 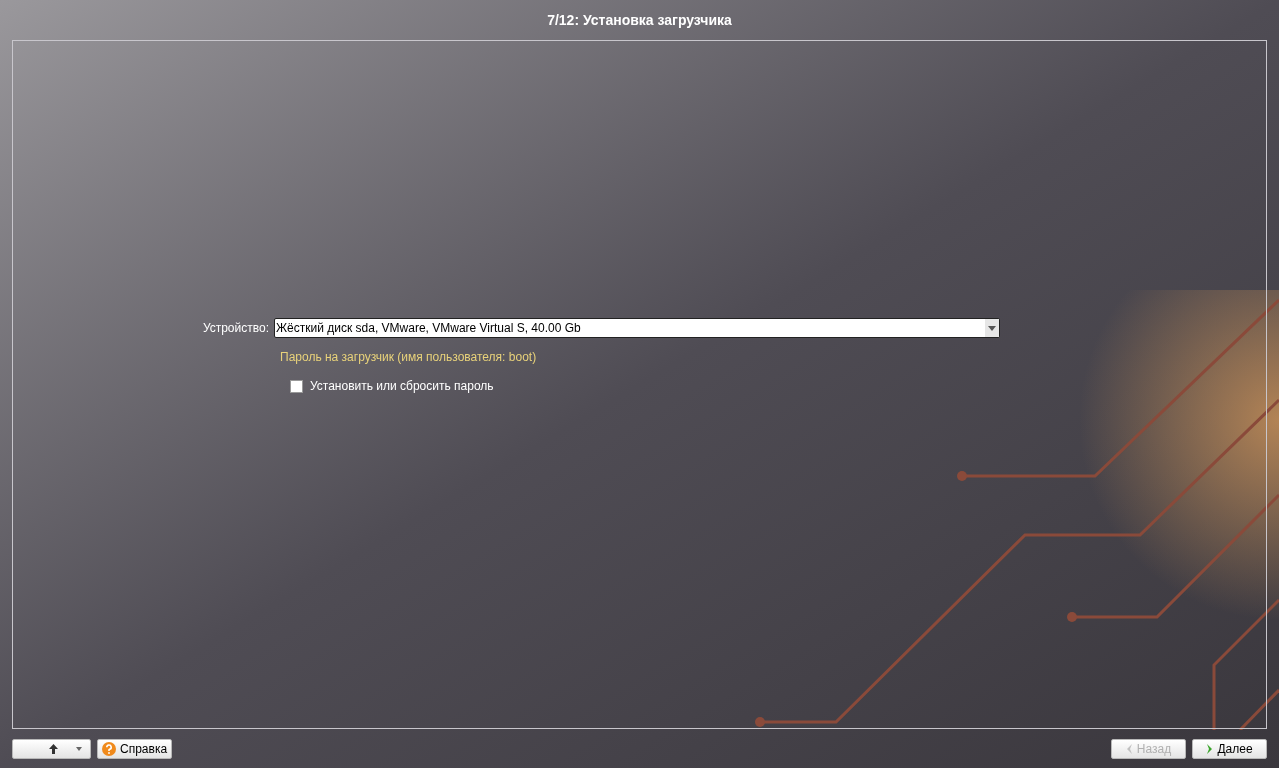 I want to click on password-hint: Пароль на загрузчик (имя пользователя: boot), so click(x=408, y=357).